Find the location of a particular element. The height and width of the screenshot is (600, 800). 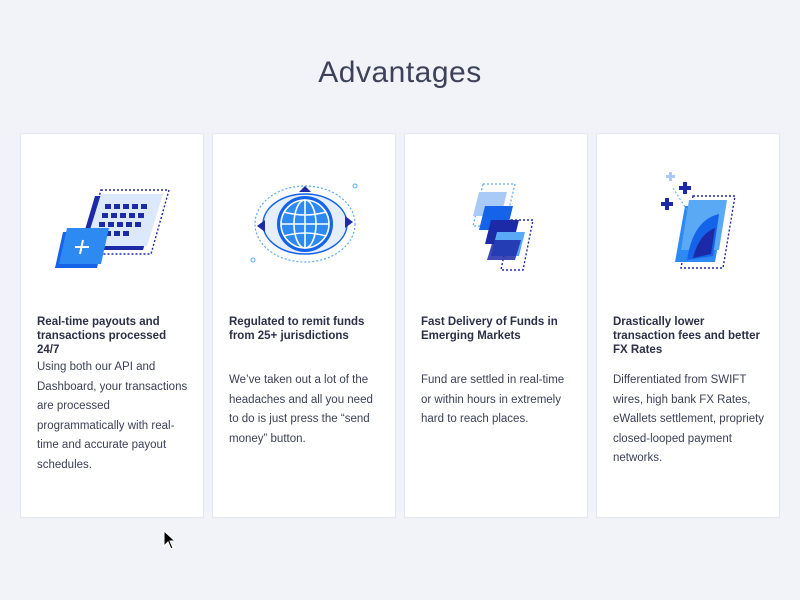

calendar-card-icon is located at coordinates (113, 225).